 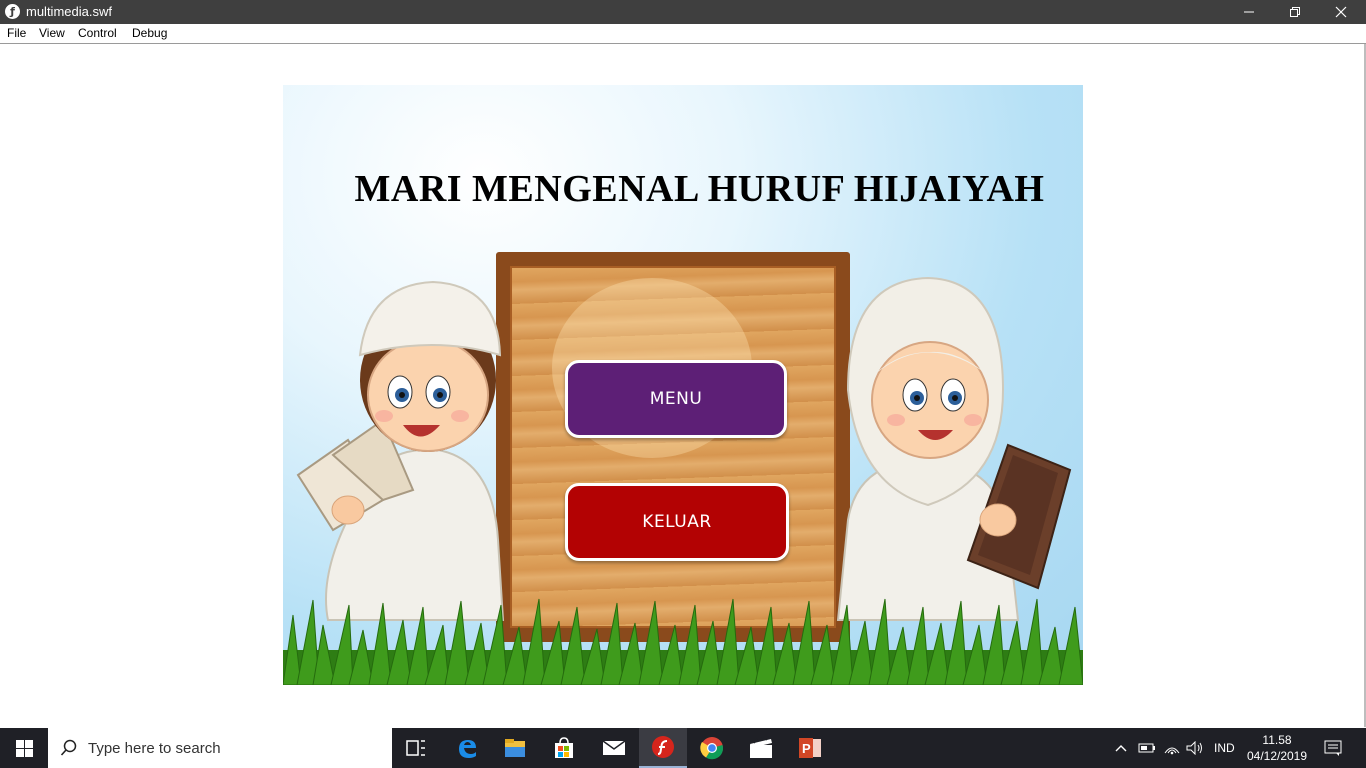 I want to click on search-icon, so click(x=68, y=747).